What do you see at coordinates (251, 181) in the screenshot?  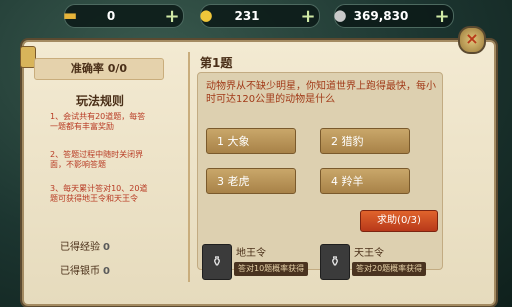 I see `answer-option-3: 3 老虎` at bounding box center [251, 181].